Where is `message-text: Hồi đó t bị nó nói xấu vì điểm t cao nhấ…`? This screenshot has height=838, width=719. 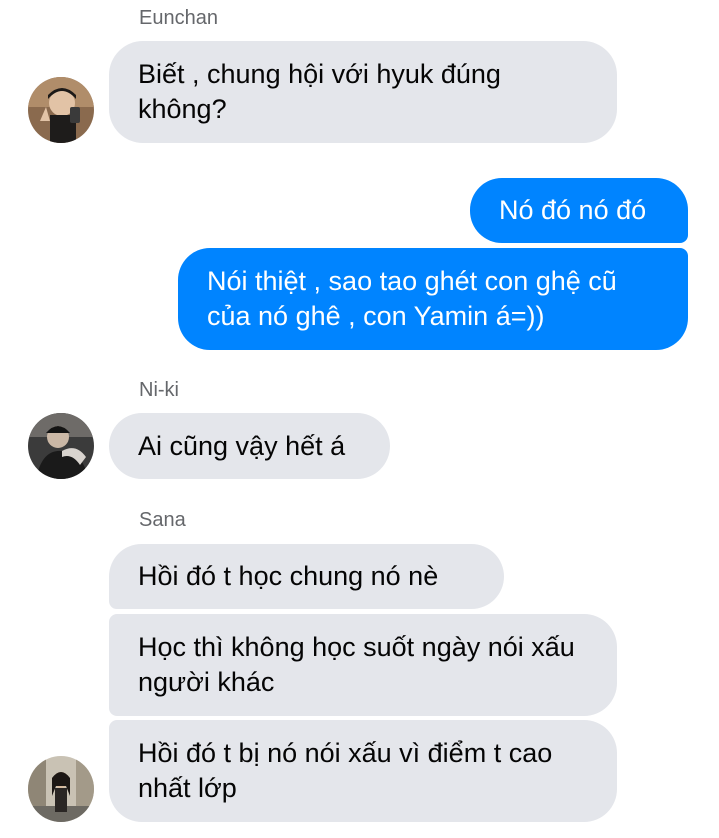 message-text: Hồi đó t bị nó nói xấu vì điểm t cao nhấ… is located at coordinates (345, 770).